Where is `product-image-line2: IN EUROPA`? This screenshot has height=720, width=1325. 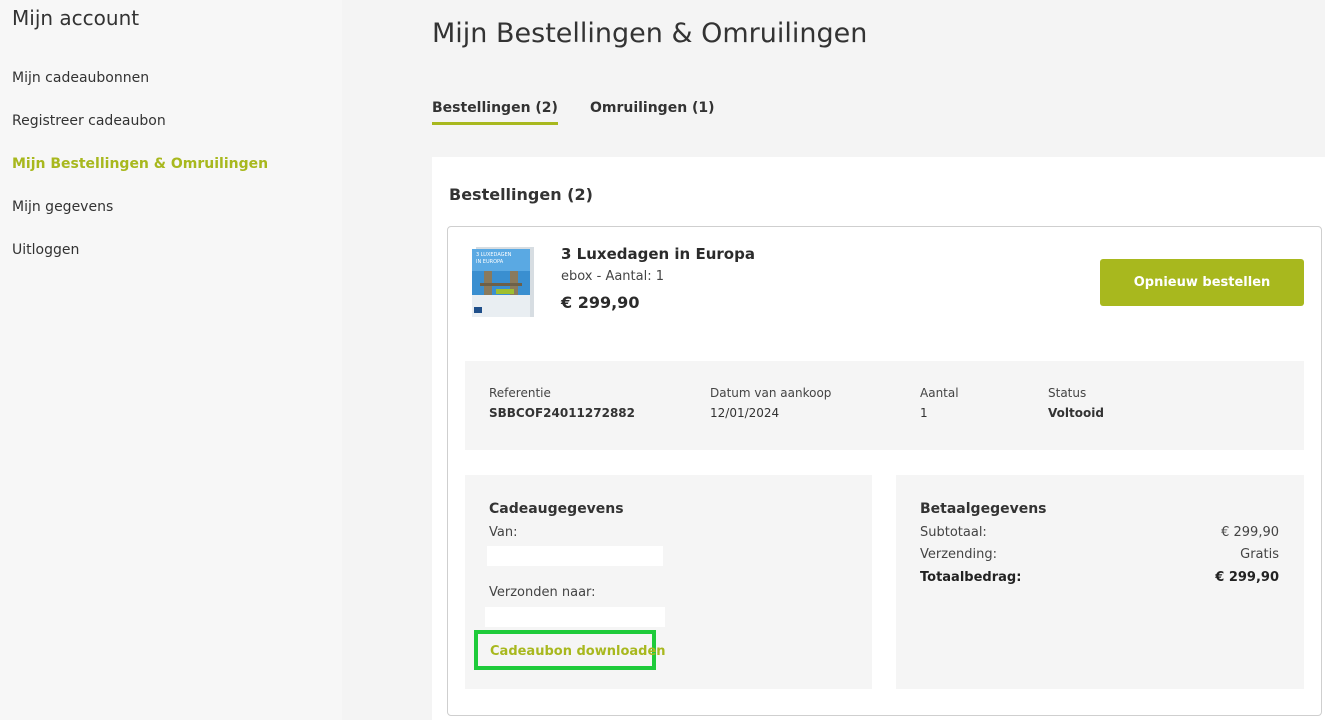 product-image-line2: IN EUROPA is located at coordinates (490, 262).